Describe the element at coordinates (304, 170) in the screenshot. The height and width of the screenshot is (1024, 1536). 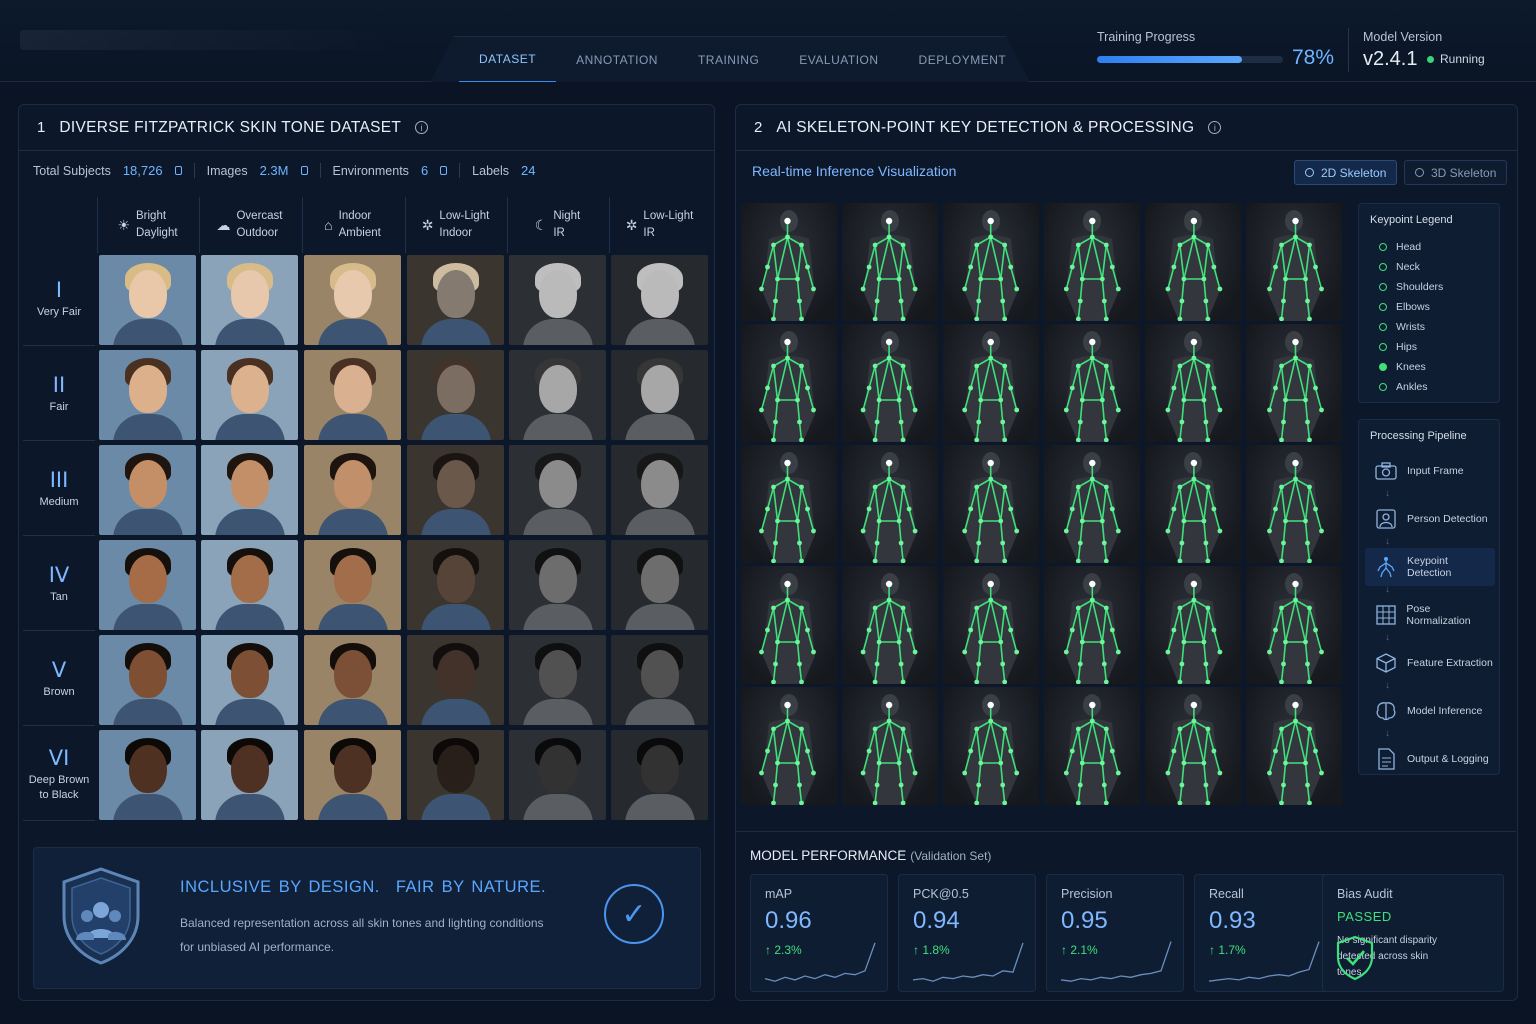
I see `database-icon` at that location.